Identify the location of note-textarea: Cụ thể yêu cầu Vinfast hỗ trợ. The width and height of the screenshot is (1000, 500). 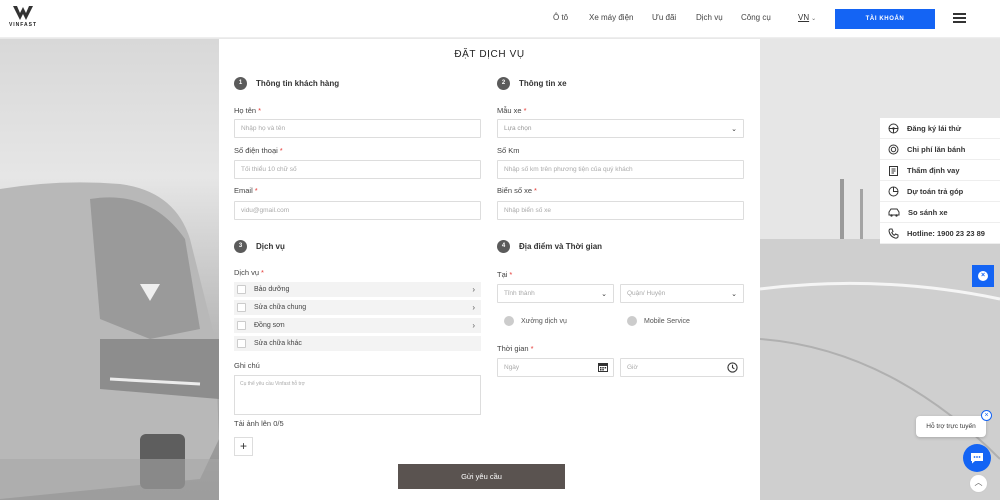
(357, 395).